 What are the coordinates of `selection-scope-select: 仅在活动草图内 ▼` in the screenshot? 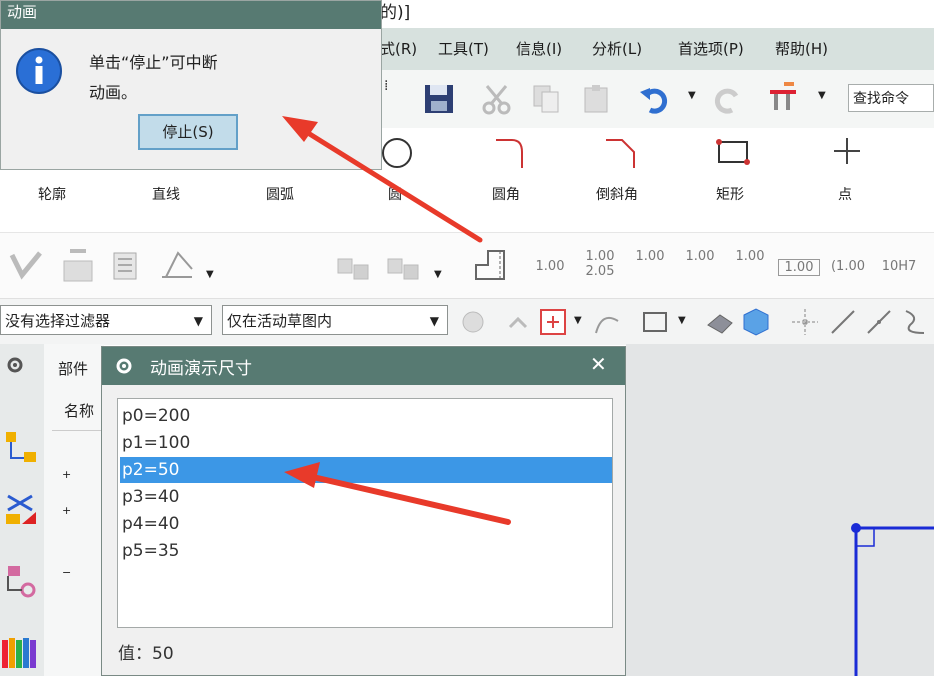 It's located at (335, 320).